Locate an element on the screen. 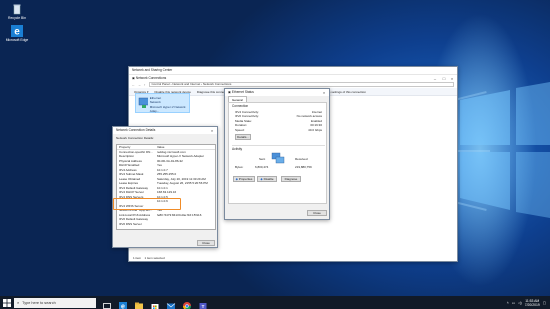 The width and height of the screenshot is (550, 309). system-tray: ˄ ▭ ◁) 11:53 AM 7/20/2019 ▢ is located at coordinates (526, 302).